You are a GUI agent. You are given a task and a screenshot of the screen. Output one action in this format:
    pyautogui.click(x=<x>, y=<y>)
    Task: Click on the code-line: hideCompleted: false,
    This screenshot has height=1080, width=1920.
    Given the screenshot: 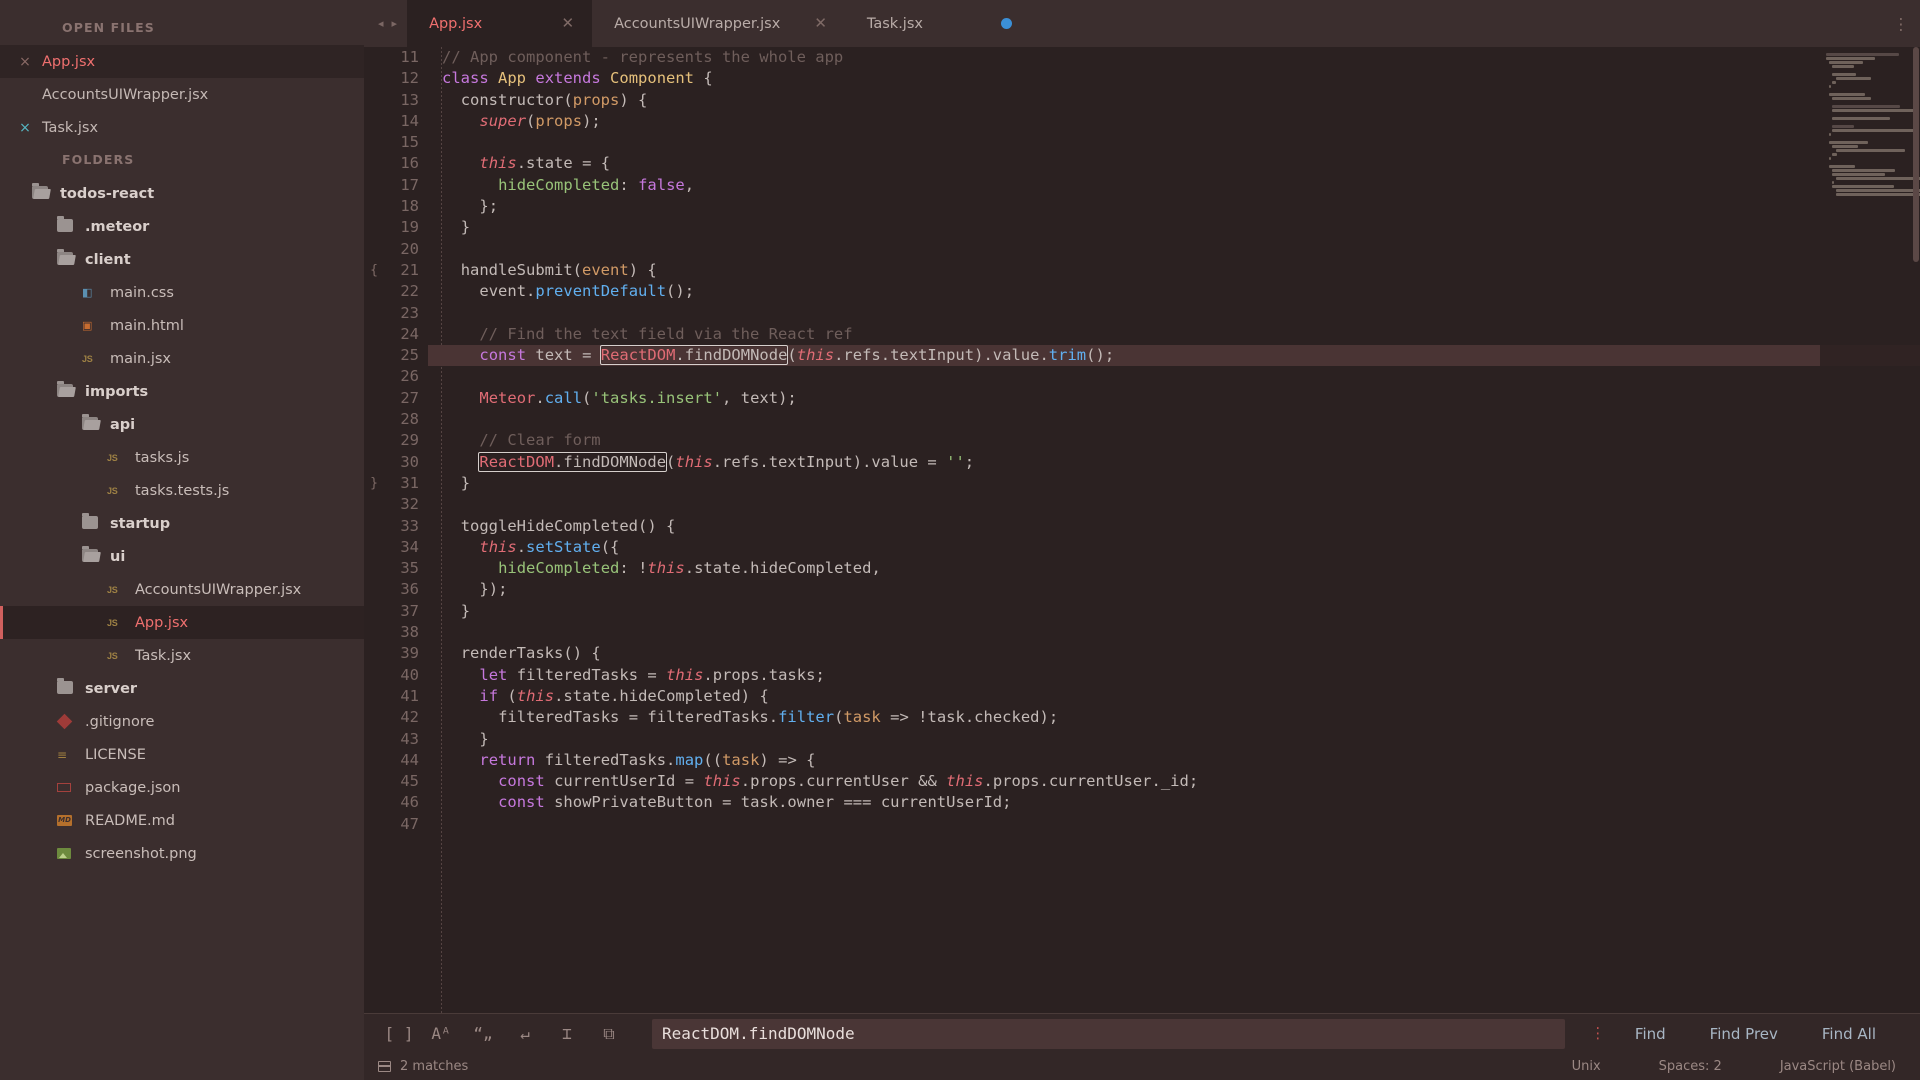 What is the action you would take?
    pyautogui.click(x=1181, y=185)
    